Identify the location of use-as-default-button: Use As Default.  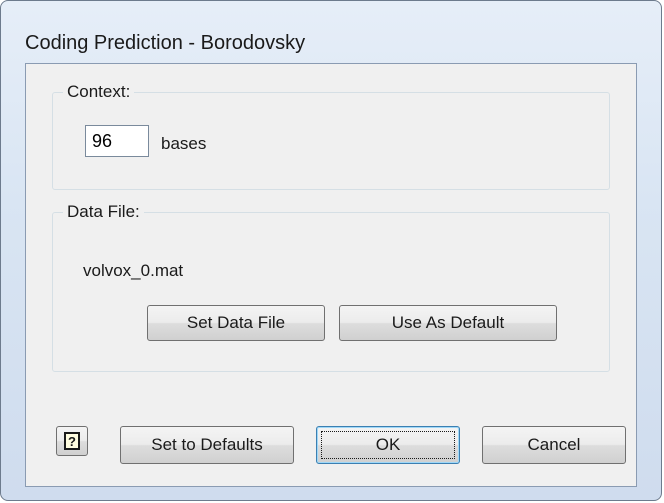
(448, 323).